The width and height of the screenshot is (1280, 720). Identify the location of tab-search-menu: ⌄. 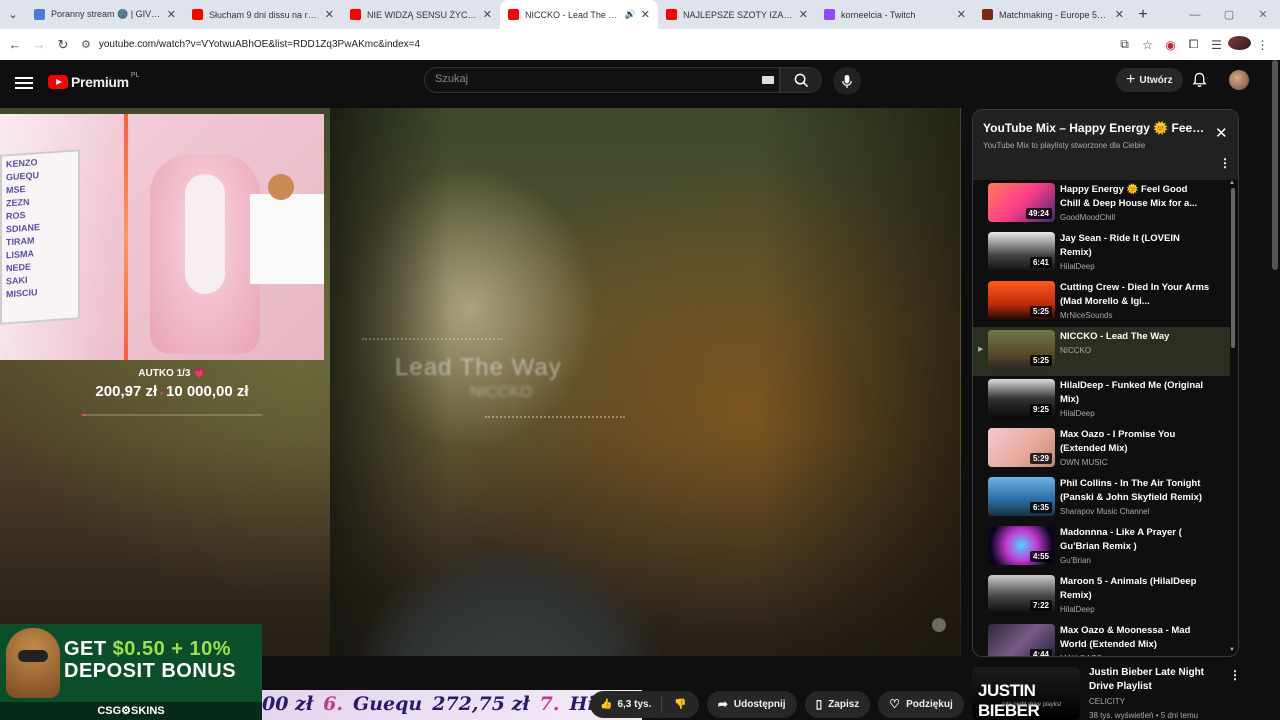
(13, 14).